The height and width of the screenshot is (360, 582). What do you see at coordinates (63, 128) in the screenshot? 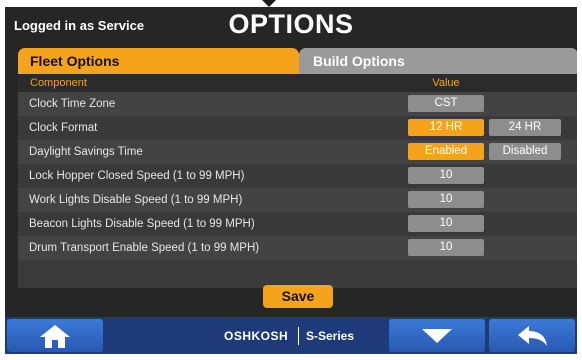
I see `row-label: Clock Format` at bounding box center [63, 128].